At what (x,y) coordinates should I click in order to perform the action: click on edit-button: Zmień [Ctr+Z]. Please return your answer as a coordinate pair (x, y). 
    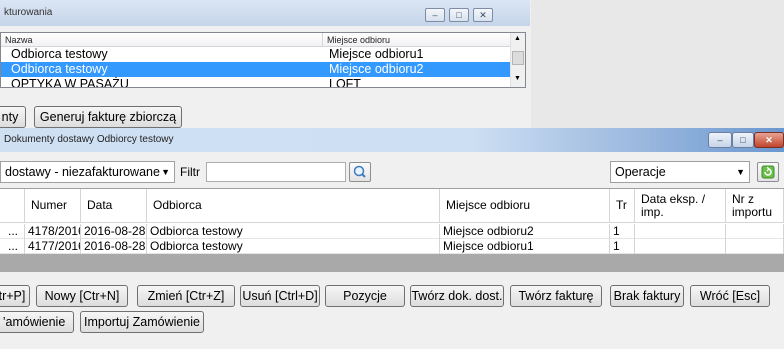
    Looking at the image, I should click on (186, 296).